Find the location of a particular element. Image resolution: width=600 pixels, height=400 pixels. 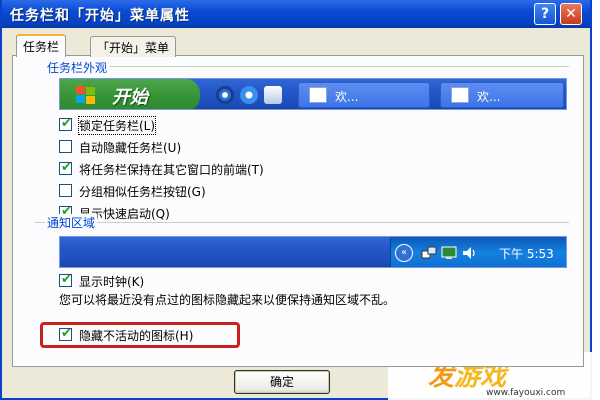

tab-taskbar: 任务栏 is located at coordinates (41, 45).